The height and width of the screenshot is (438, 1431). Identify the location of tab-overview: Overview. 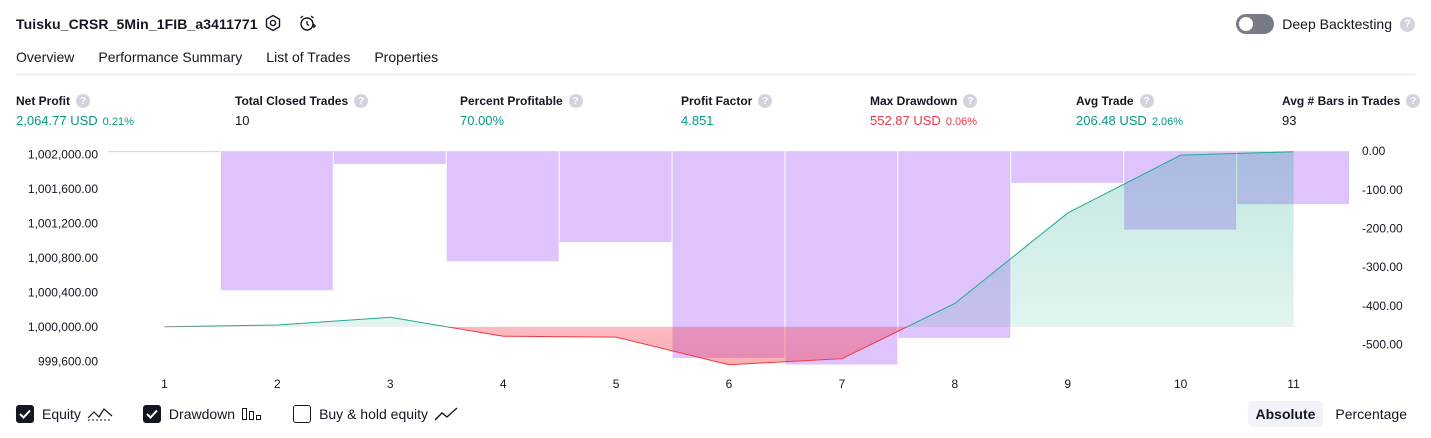
(45, 61).